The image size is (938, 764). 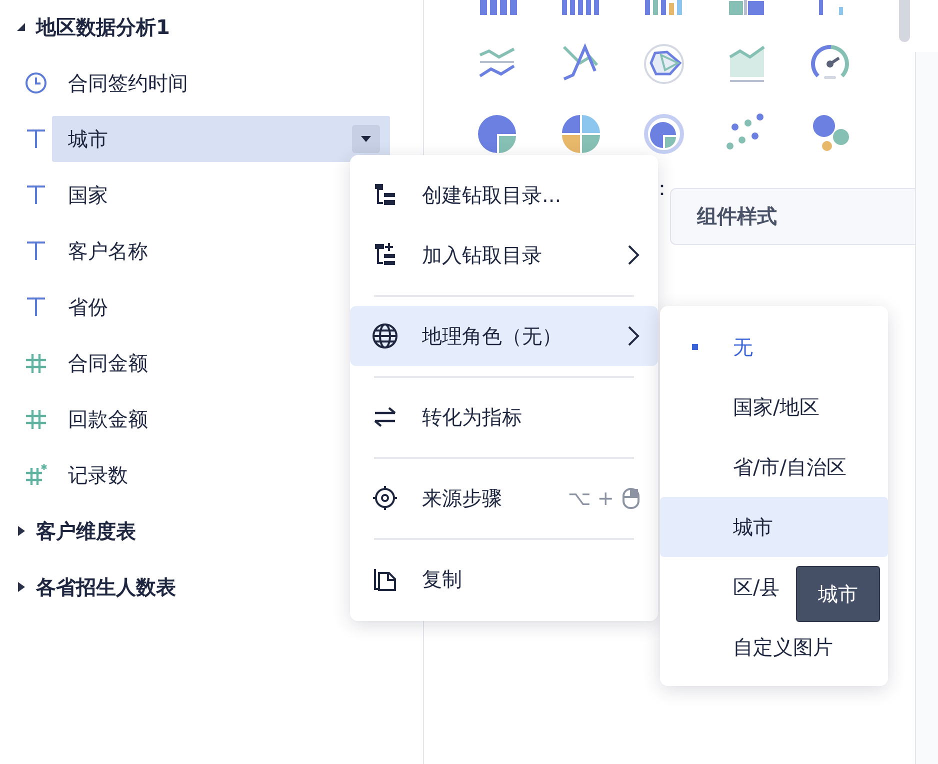 What do you see at coordinates (221, 139) in the screenshot?
I see `field-item: 城市` at bounding box center [221, 139].